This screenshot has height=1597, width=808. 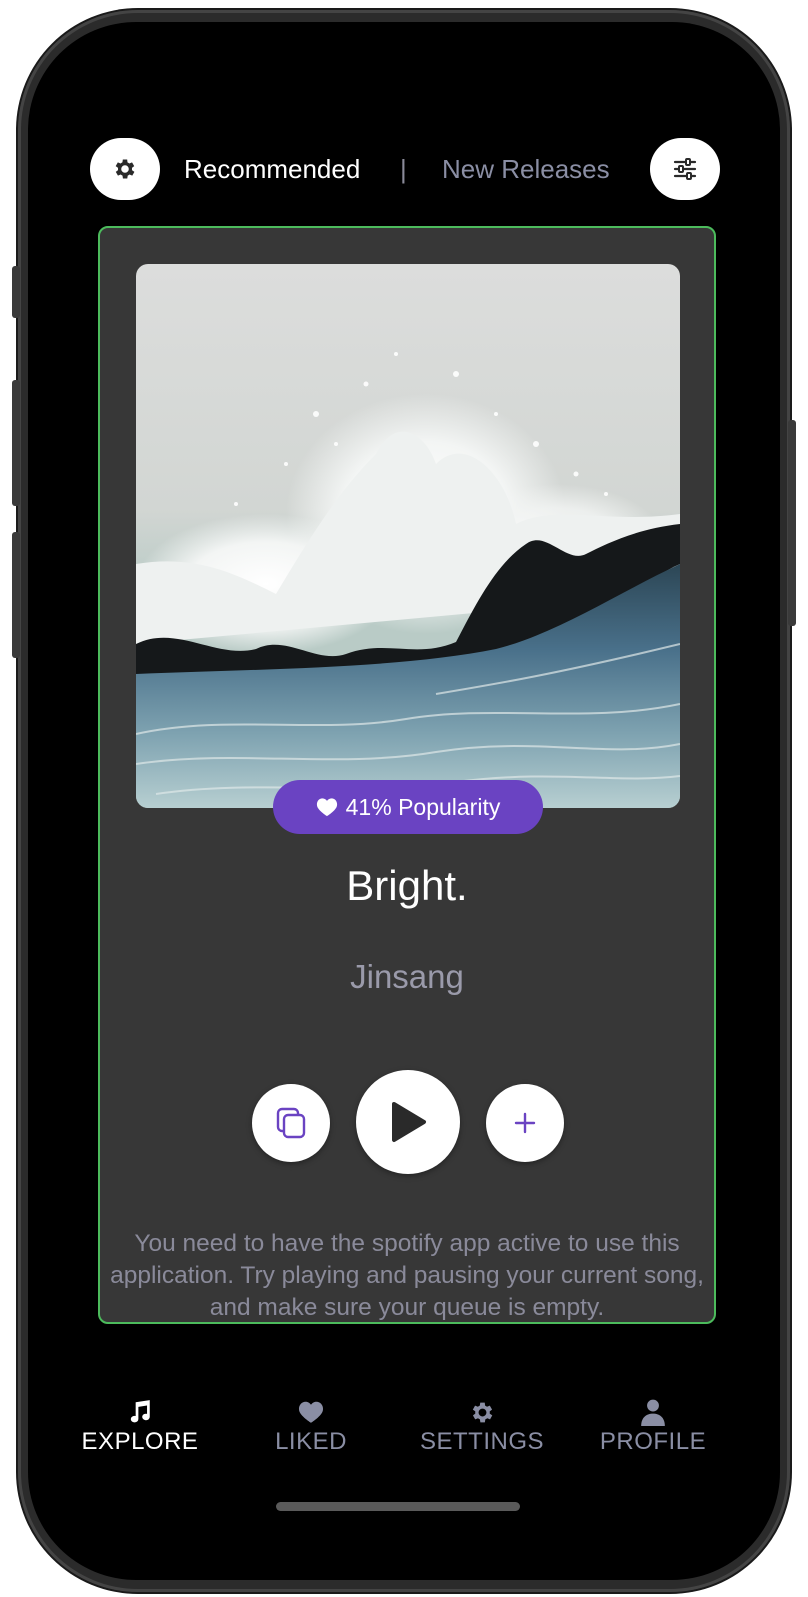 I want to click on phone-volume-down, so click(x=16, y=595).